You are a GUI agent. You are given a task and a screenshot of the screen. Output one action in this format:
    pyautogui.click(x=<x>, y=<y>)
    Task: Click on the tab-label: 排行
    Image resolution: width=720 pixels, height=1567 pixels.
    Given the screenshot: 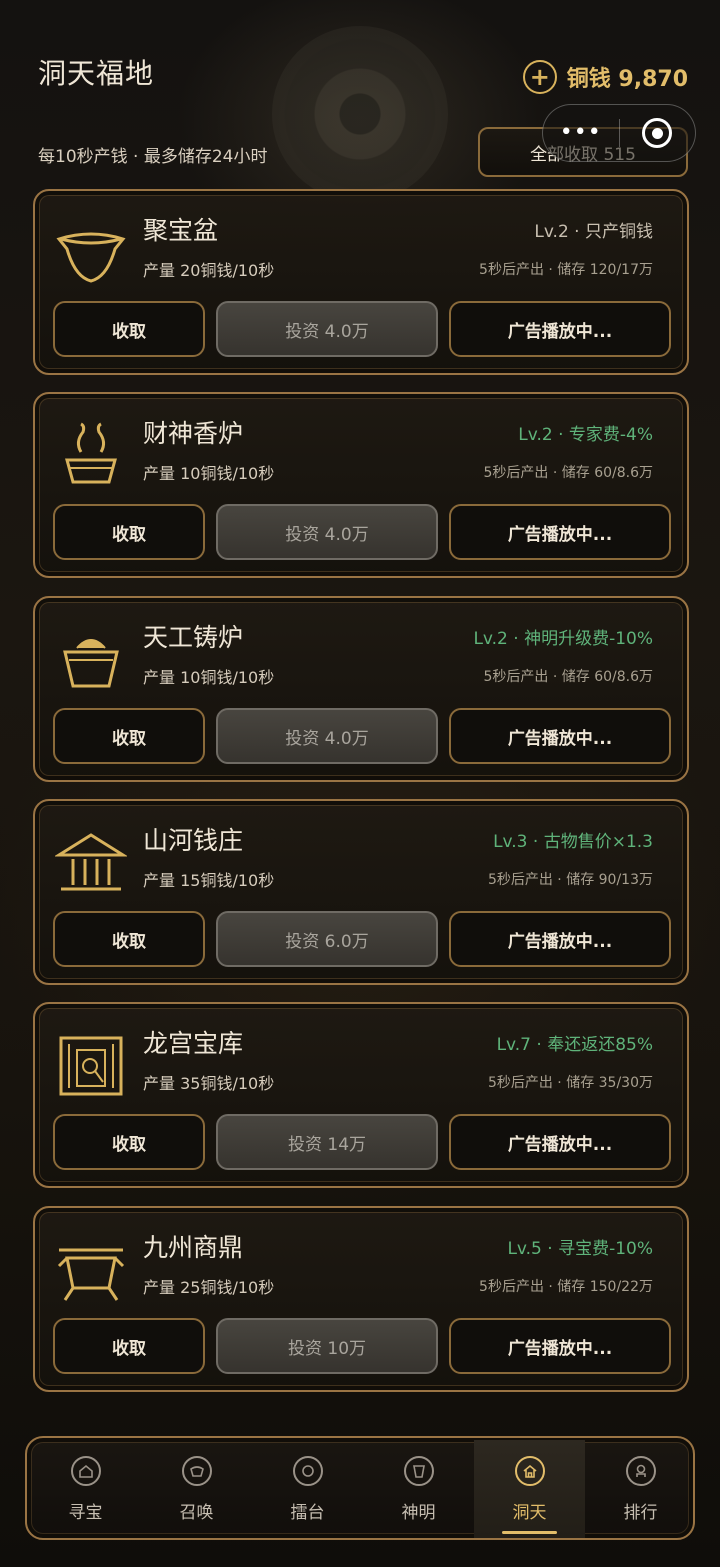 What is the action you would take?
    pyautogui.click(x=640, y=1513)
    